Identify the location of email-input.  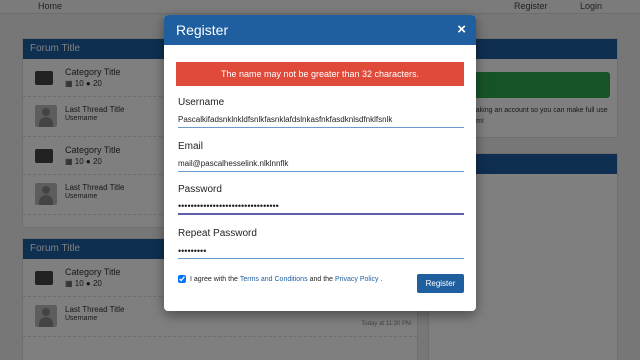
(321, 164).